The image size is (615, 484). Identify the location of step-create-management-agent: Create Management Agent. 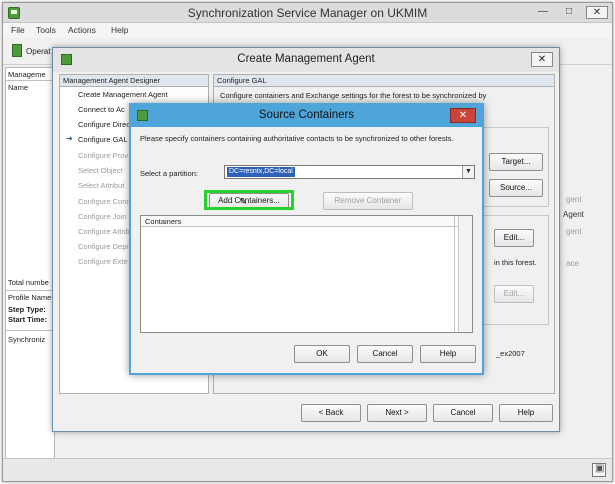
(123, 94).